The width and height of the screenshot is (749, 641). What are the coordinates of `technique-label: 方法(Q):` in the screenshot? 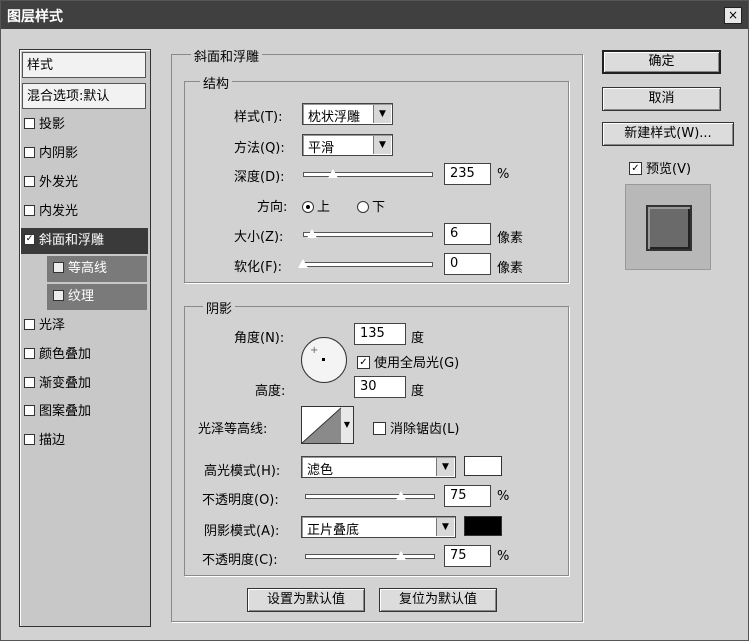 It's located at (259, 148).